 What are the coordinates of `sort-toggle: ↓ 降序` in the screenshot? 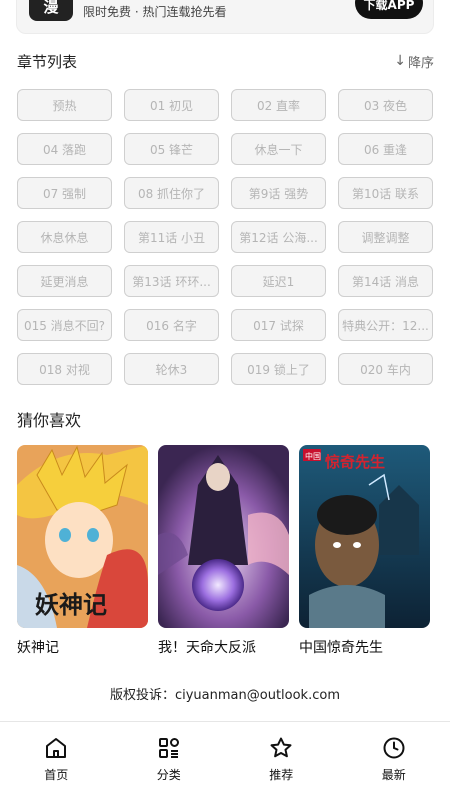 It's located at (414, 61).